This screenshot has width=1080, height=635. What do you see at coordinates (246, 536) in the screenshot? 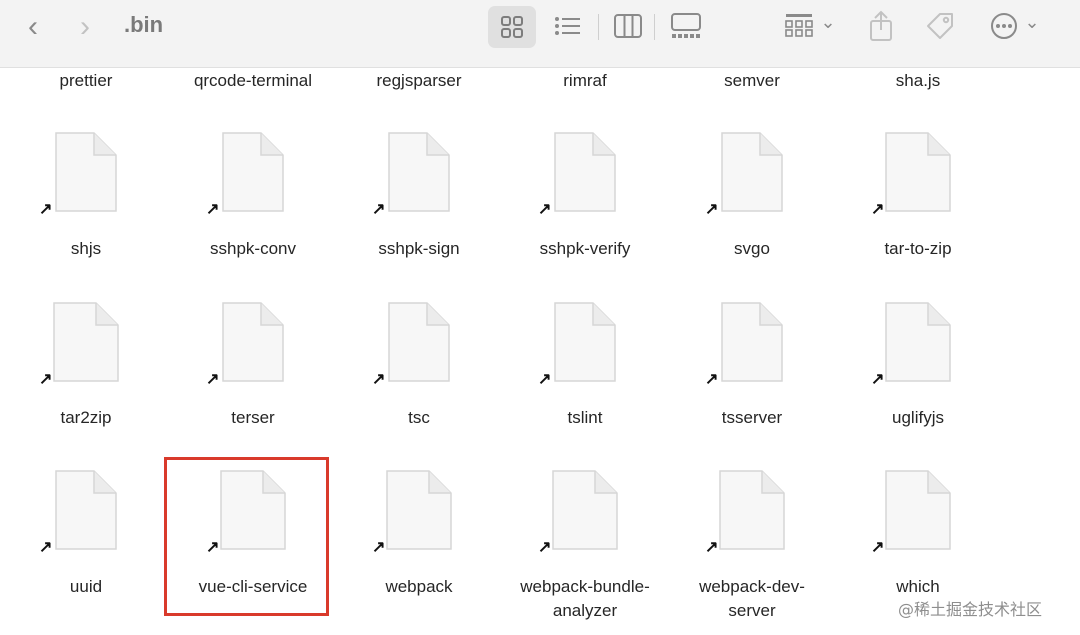
I see `highlight-box` at bounding box center [246, 536].